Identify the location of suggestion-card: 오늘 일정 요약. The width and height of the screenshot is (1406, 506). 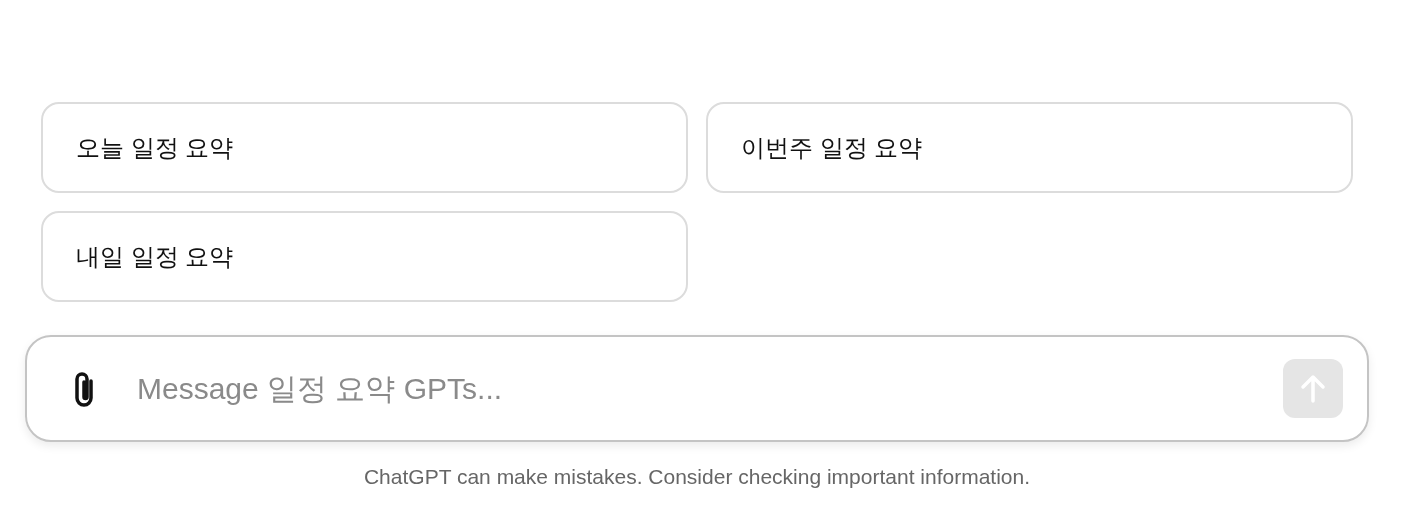
(364, 147).